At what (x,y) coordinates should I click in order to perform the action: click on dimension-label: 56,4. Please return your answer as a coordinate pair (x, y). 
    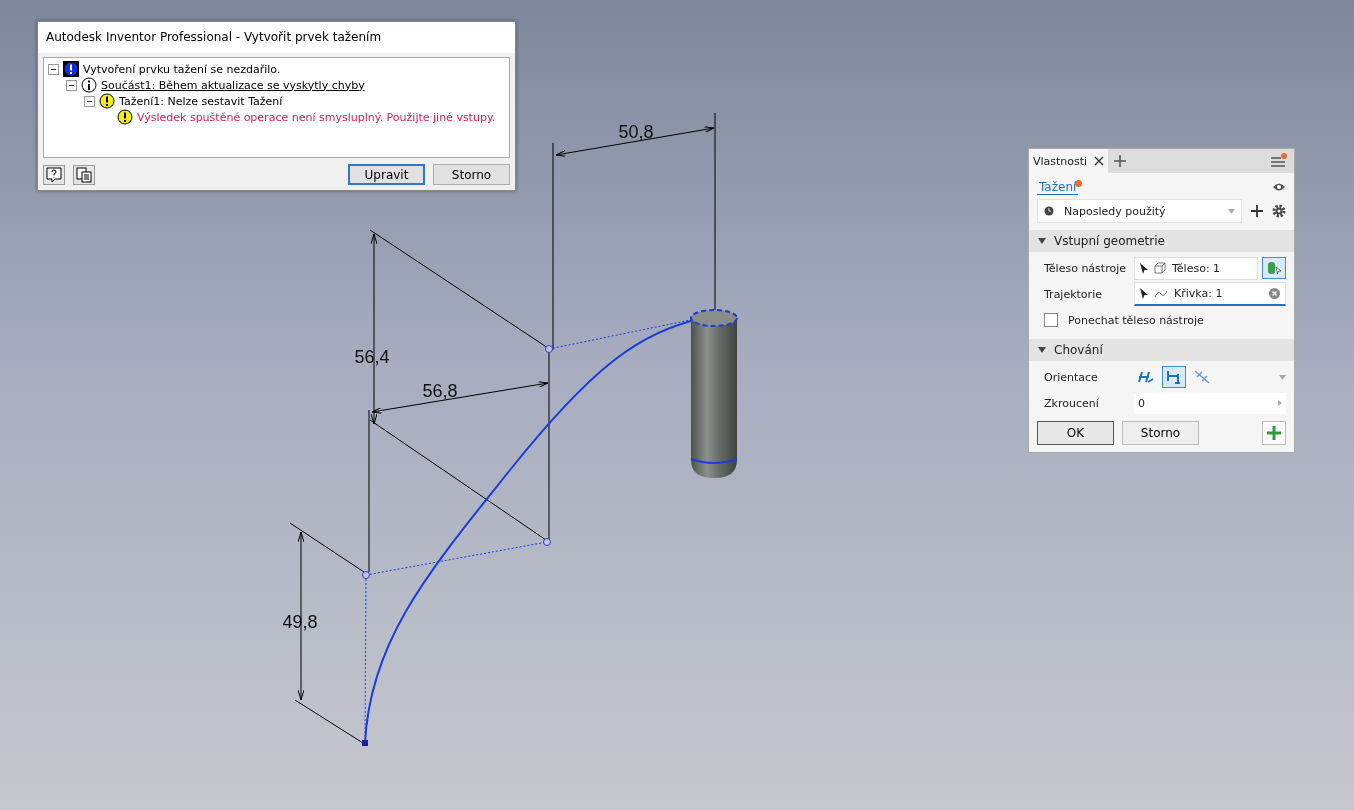
    Looking at the image, I should click on (372, 357).